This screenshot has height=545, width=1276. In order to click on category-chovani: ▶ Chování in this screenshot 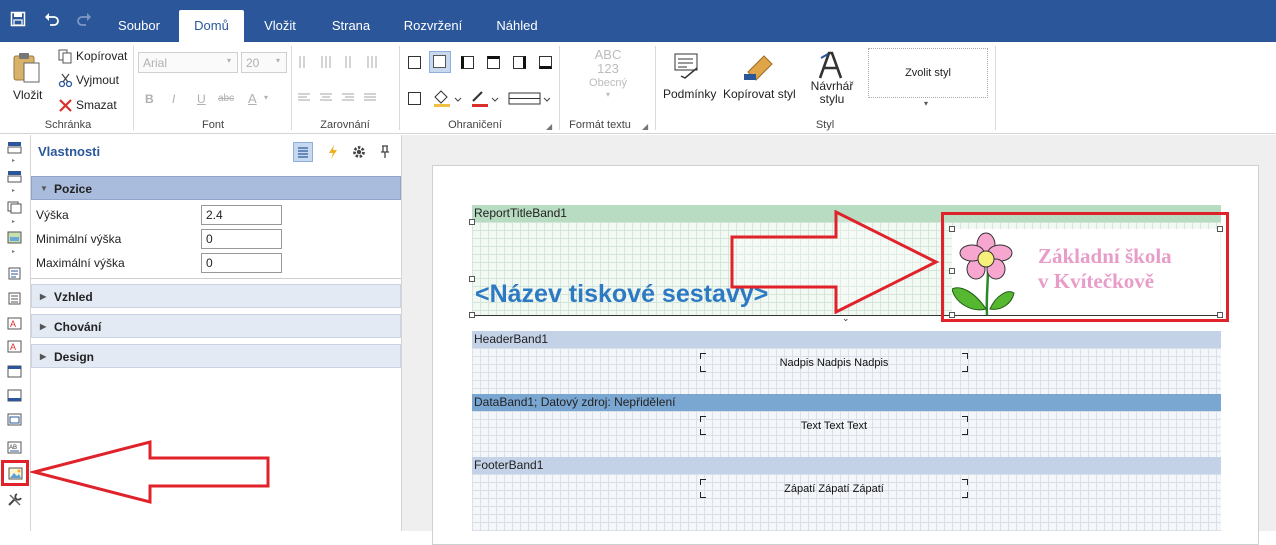, I will do `click(216, 326)`.